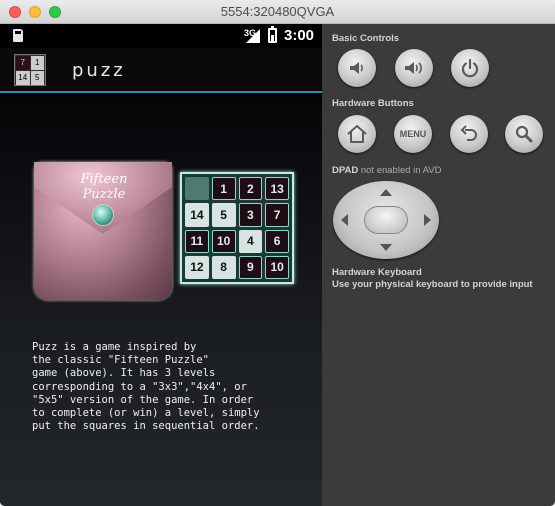 The image size is (555, 506). I want to click on search-icon, so click(524, 134).